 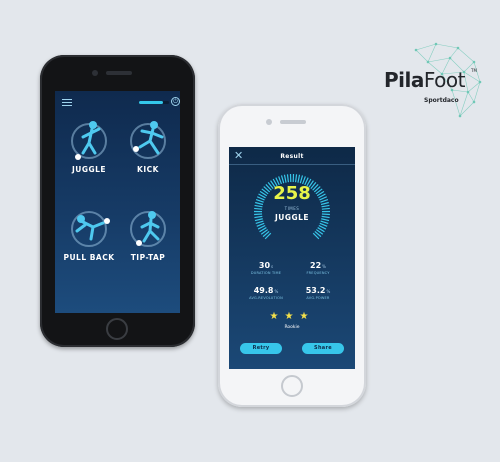 What do you see at coordinates (175, 101) in the screenshot?
I see `power-icon: ⏻` at bounding box center [175, 101].